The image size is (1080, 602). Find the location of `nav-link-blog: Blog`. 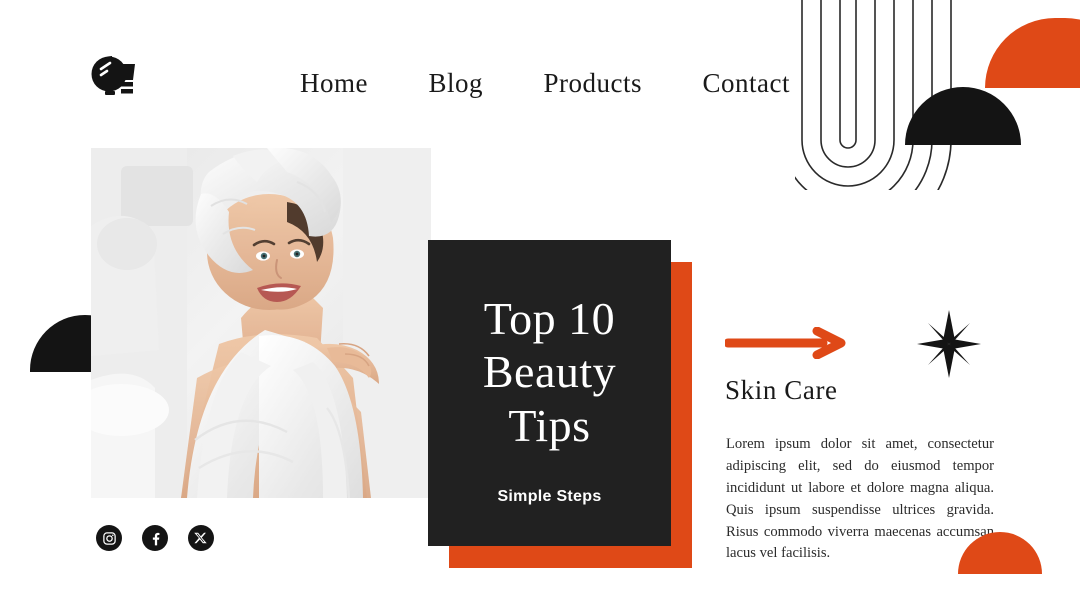

nav-link-blog: Blog is located at coordinates (455, 83).